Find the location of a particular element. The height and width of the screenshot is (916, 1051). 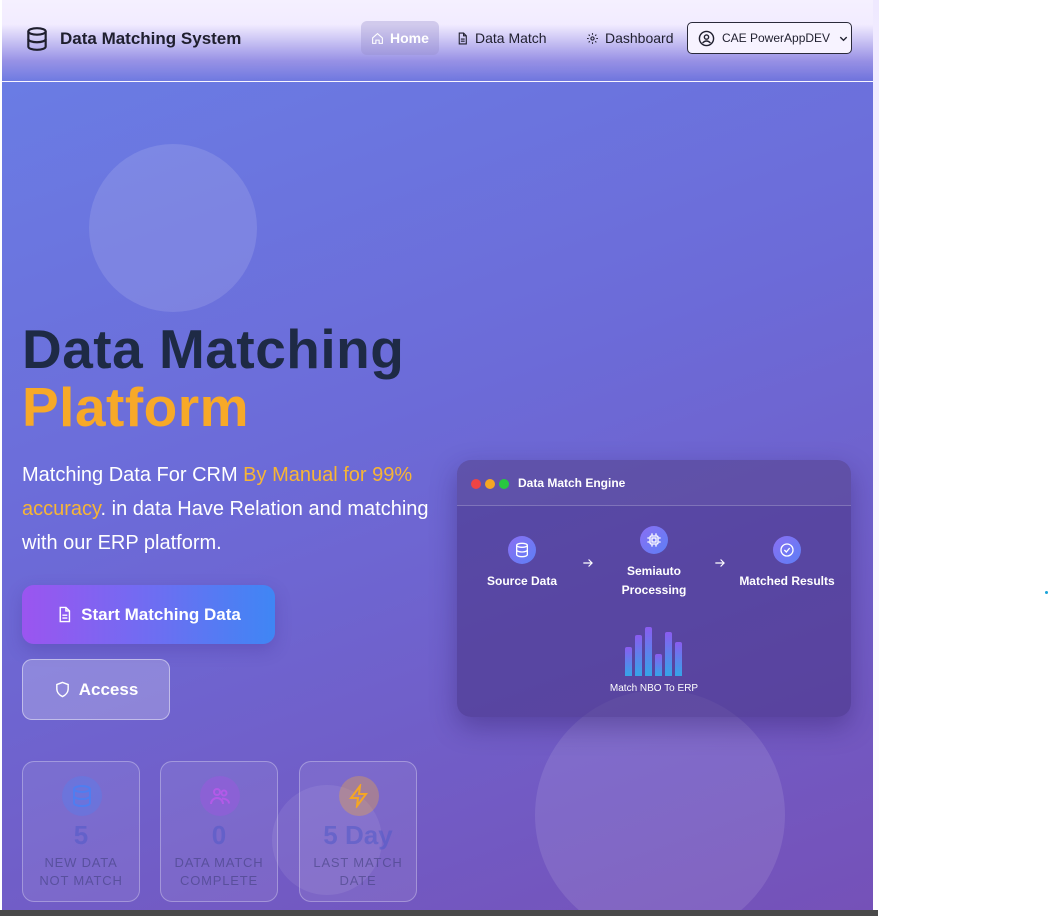

home-icon is located at coordinates (377, 38).